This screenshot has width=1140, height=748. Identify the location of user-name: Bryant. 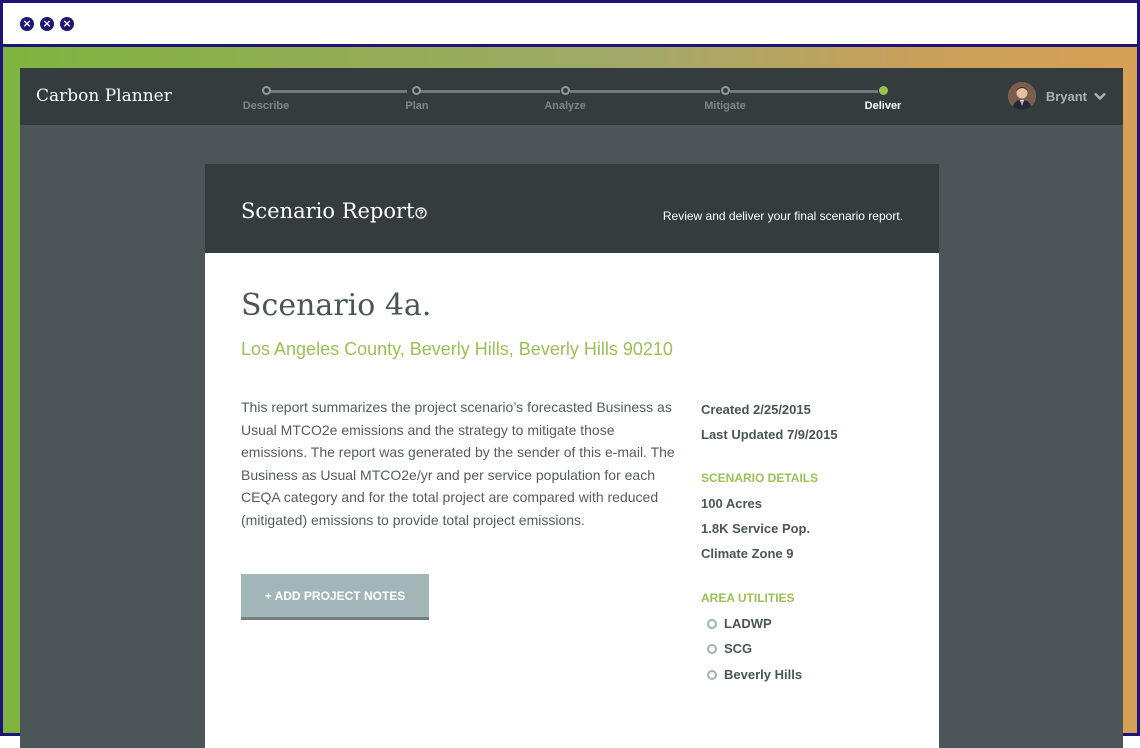
(1066, 96).